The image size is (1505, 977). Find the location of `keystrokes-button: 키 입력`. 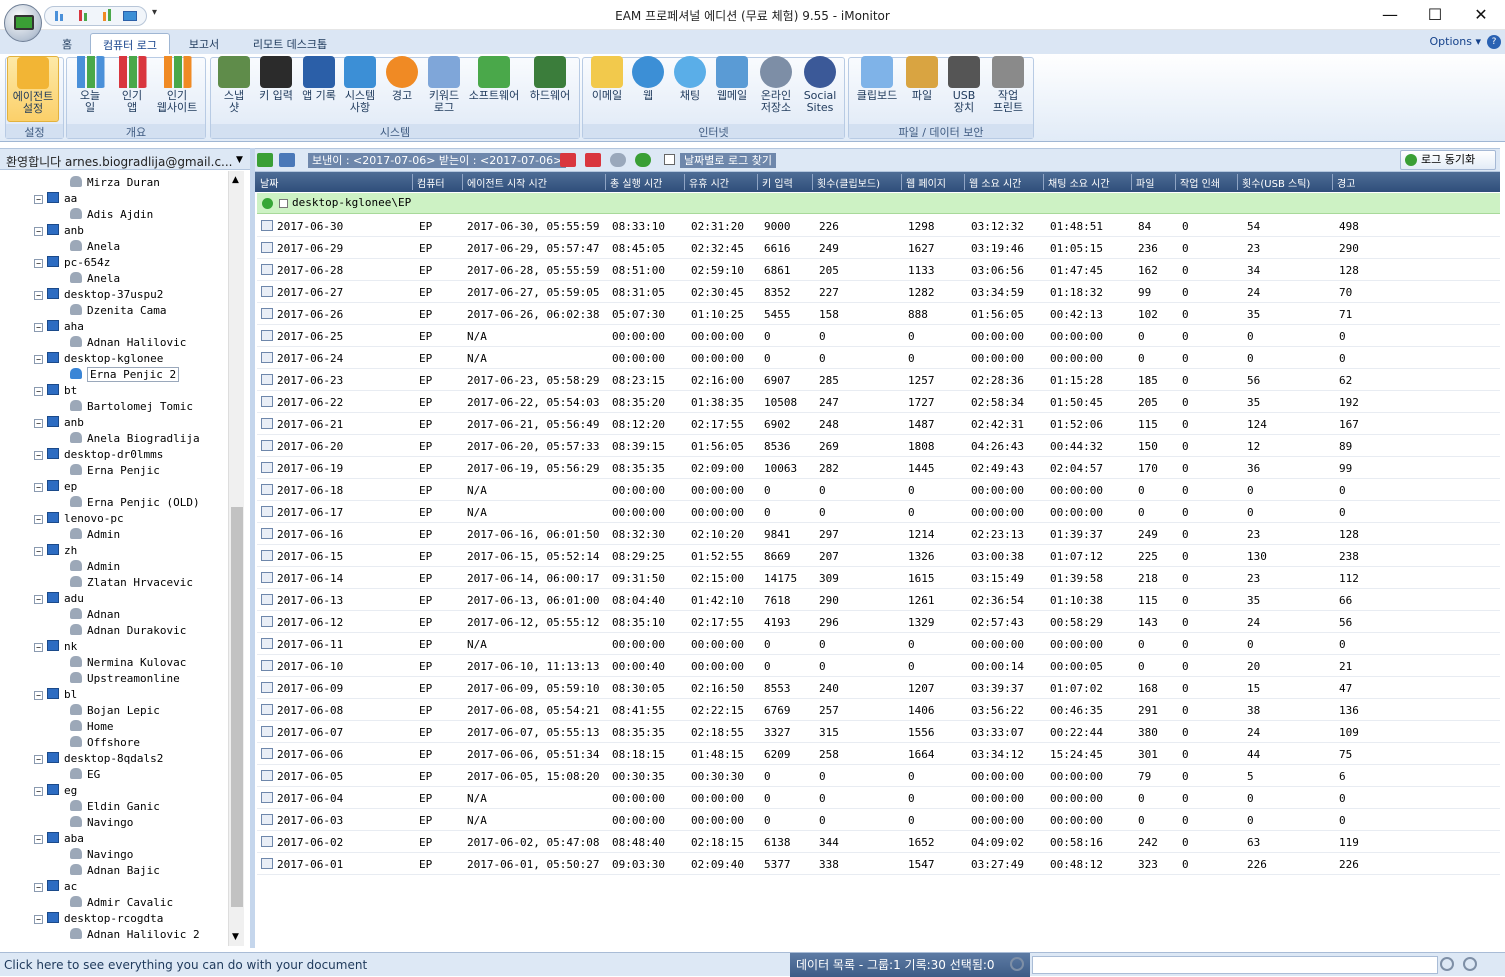

keystrokes-button: 키 입력 is located at coordinates (276, 89).